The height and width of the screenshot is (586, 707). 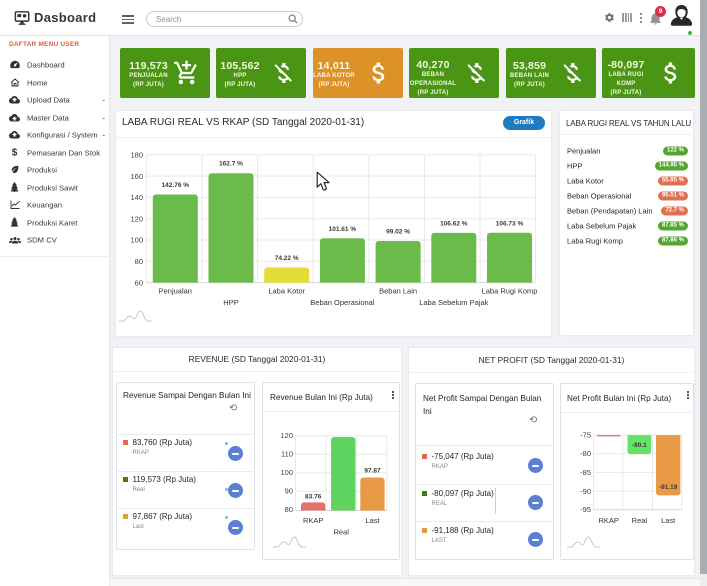 What do you see at coordinates (136, 197) in the screenshot?
I see `svg-text: 140` at bounding box center [136, 197].